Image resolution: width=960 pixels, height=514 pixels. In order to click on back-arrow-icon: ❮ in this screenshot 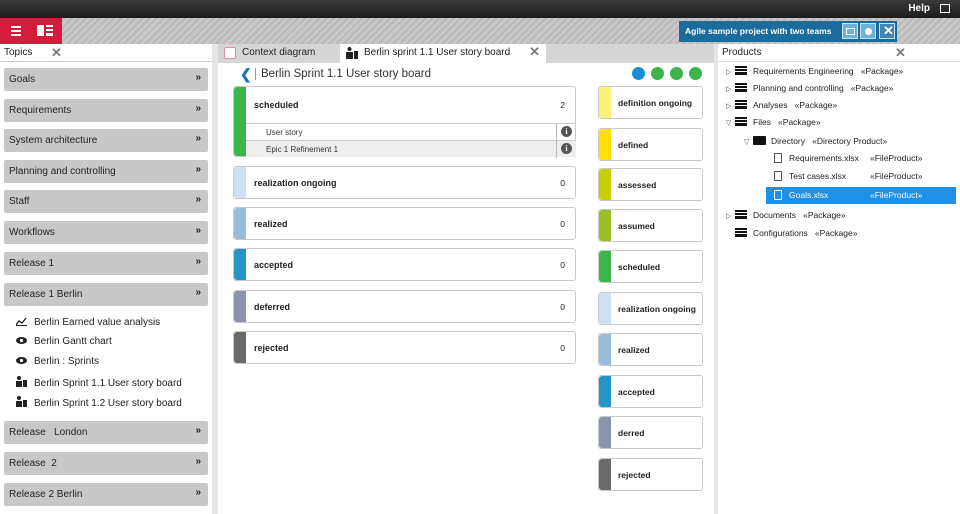, I will do `click(246, 74)`.